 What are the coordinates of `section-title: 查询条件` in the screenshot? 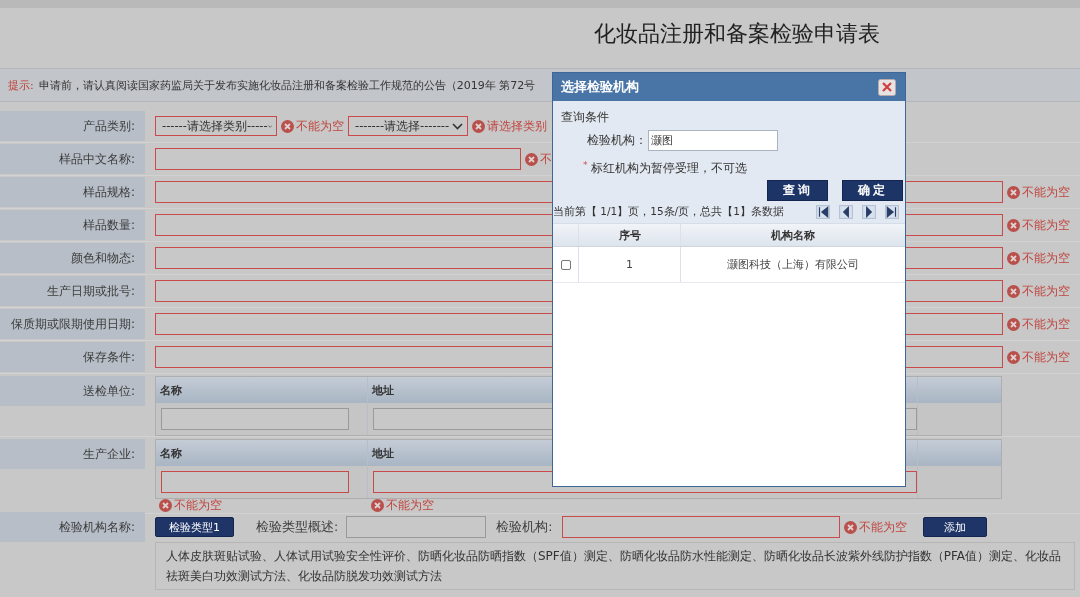 It's located at (585, 117).